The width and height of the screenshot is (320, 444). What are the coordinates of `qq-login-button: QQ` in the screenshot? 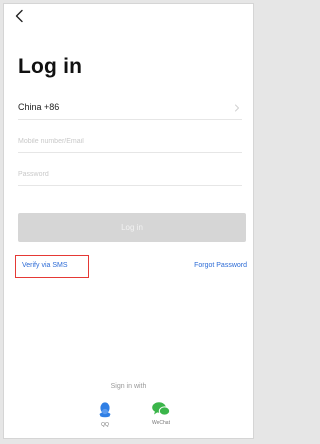 It's located at (105, 414).